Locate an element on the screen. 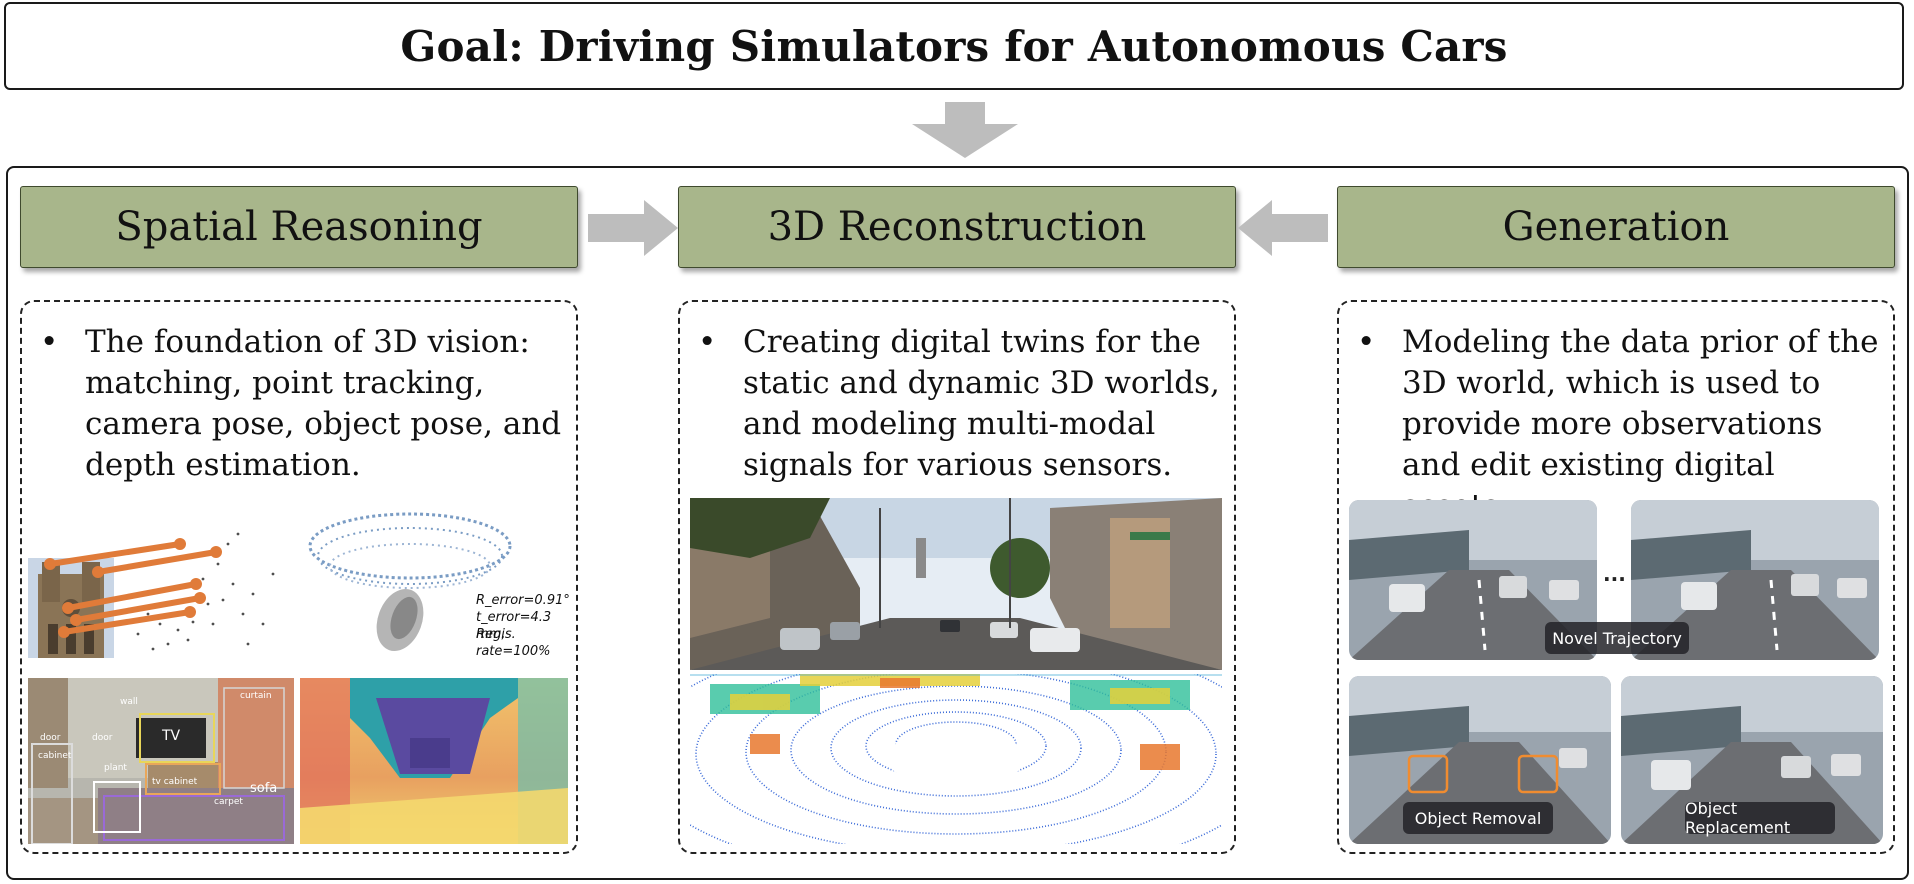 This screenshot has width=1914, height=884. scene-label: curtain is located at coordinates (256, 696).